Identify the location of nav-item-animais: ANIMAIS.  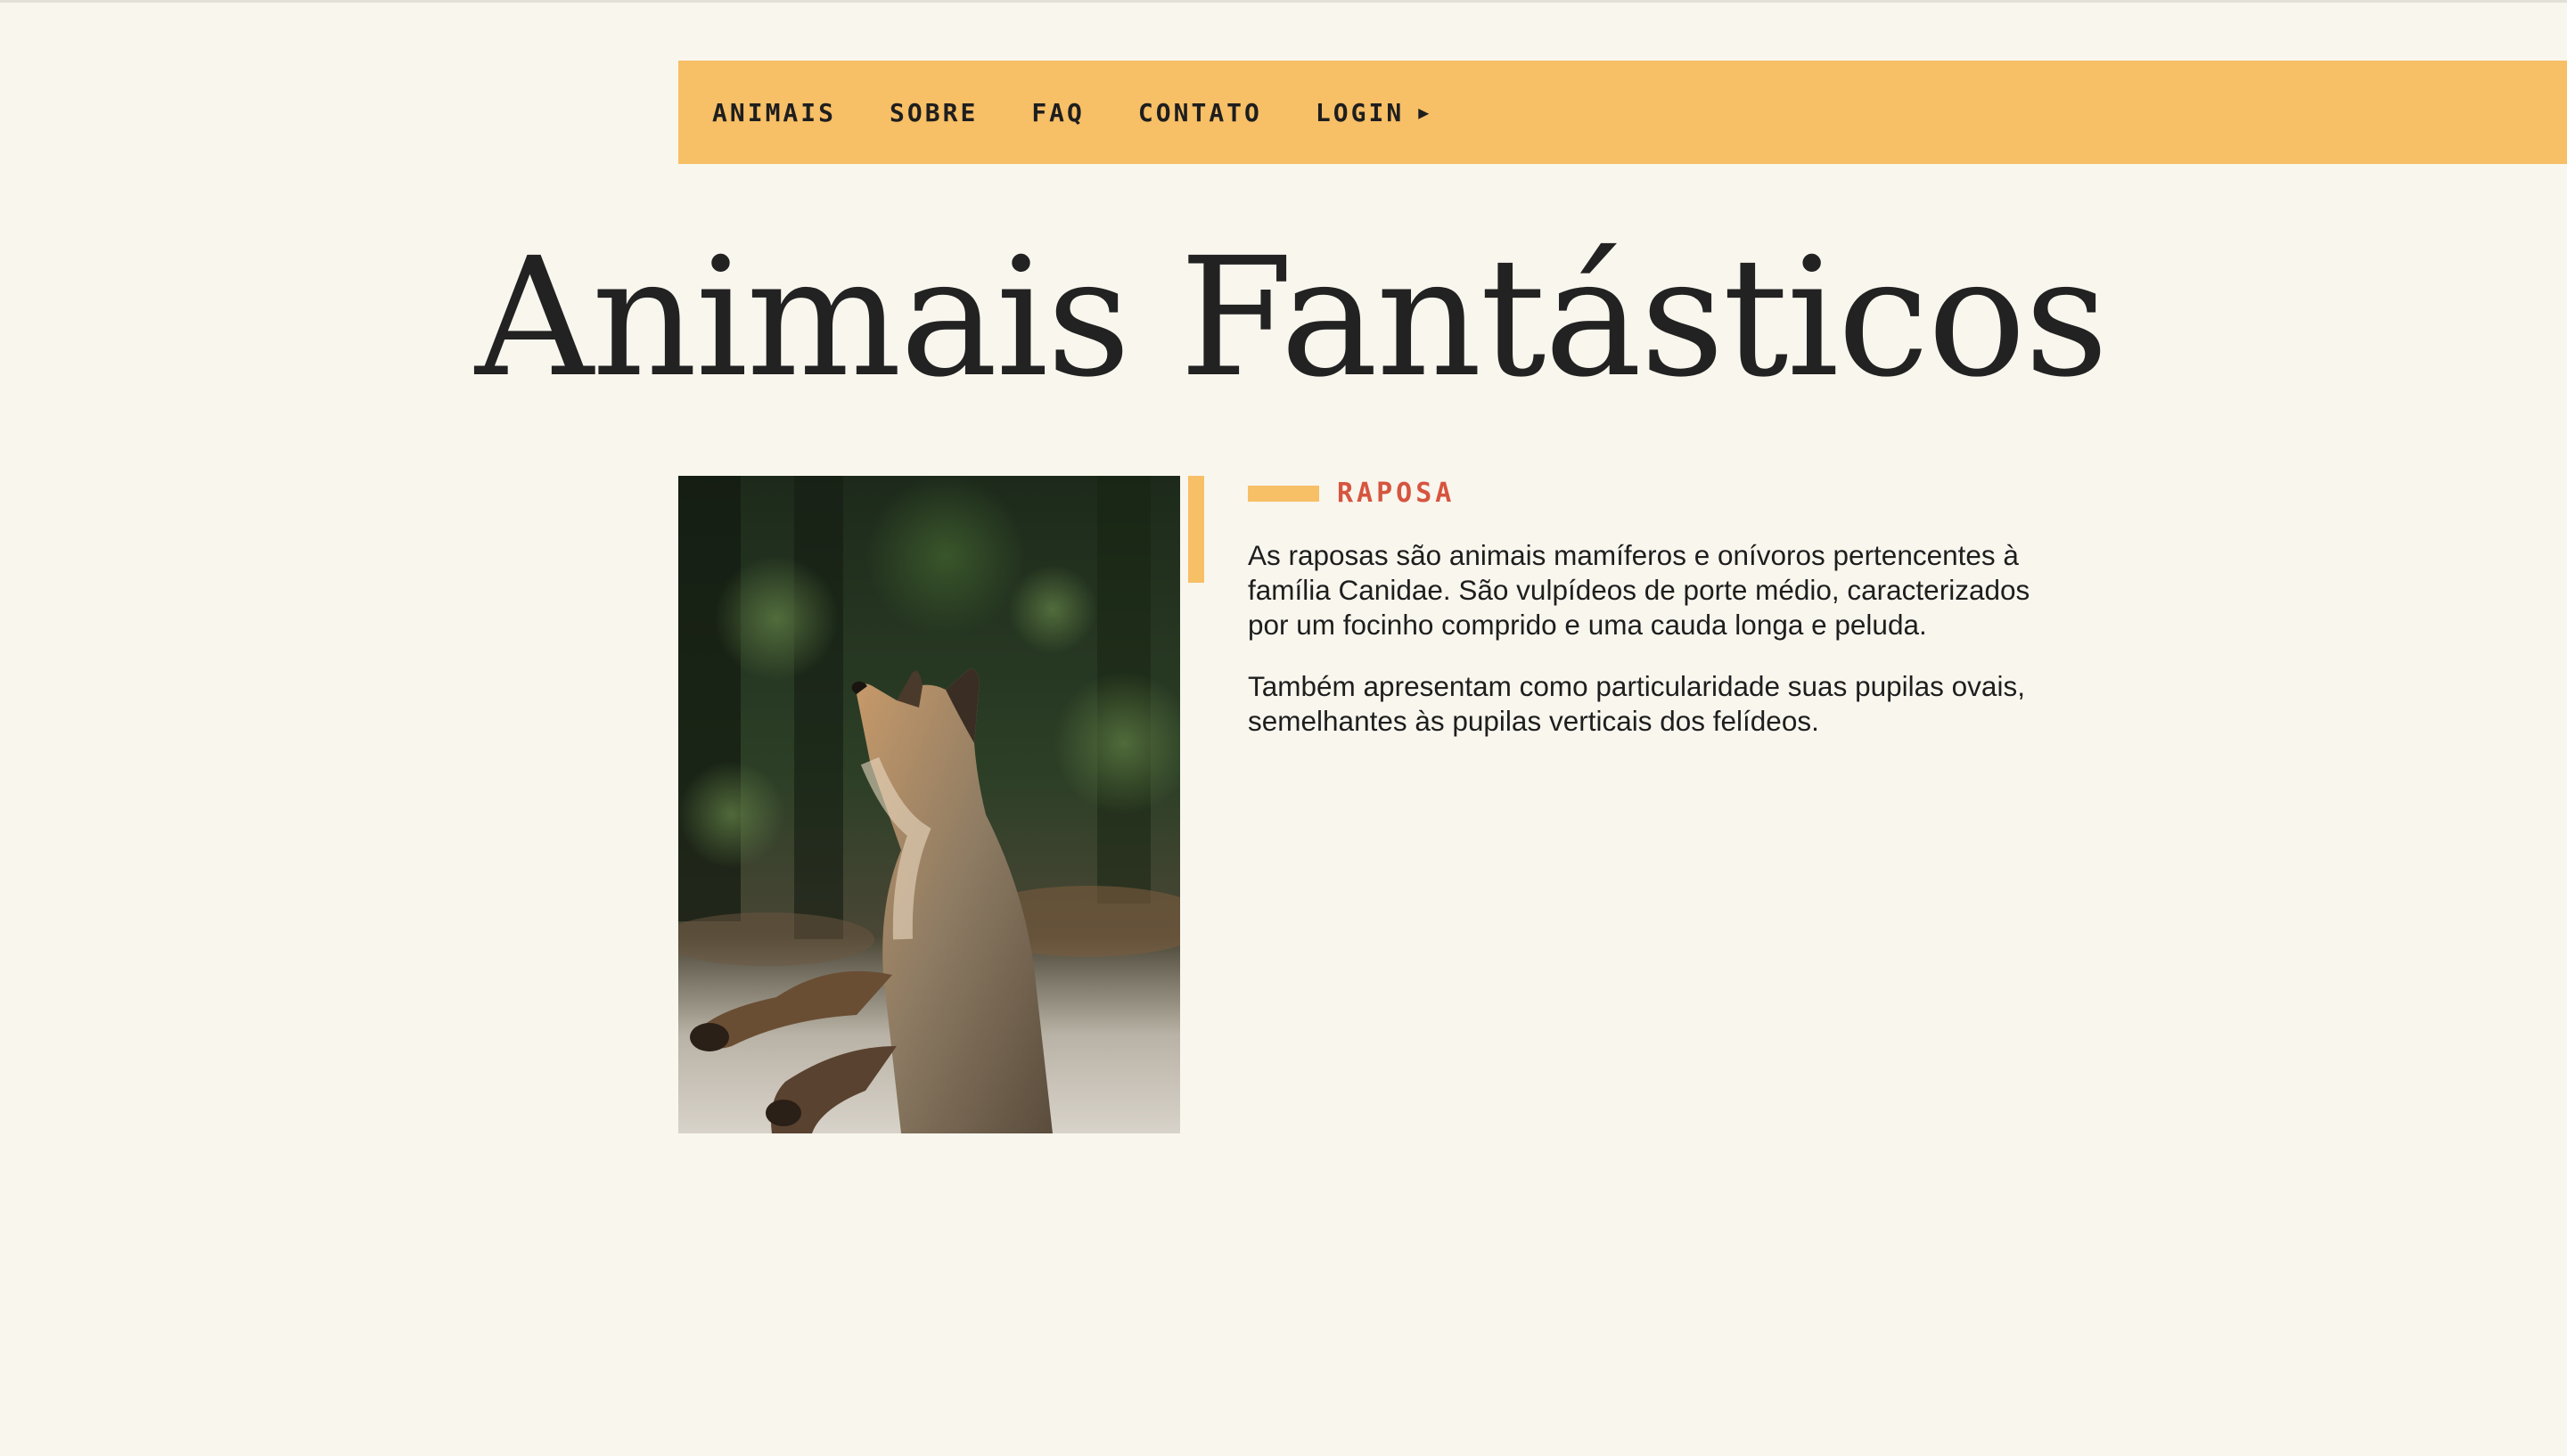
(774, 113).